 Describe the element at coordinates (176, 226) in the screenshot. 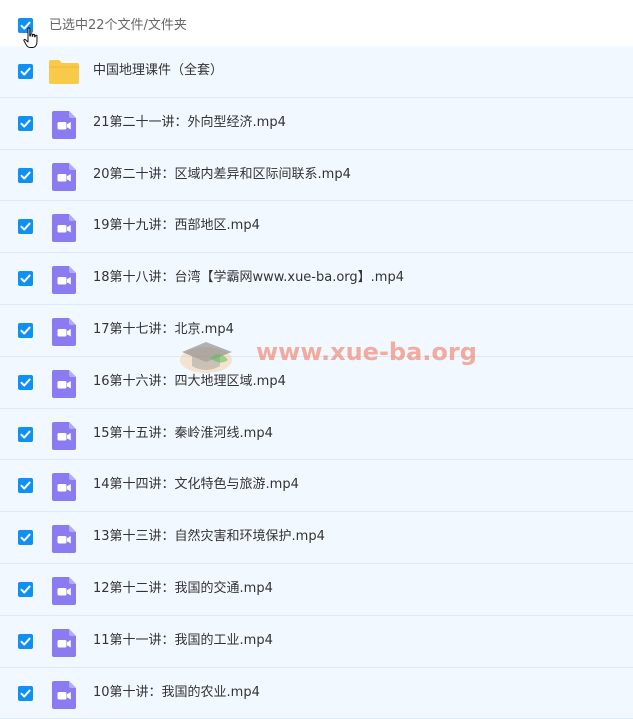

I see `file-name: 19第十九讲：西部地区.mp4` at that location.